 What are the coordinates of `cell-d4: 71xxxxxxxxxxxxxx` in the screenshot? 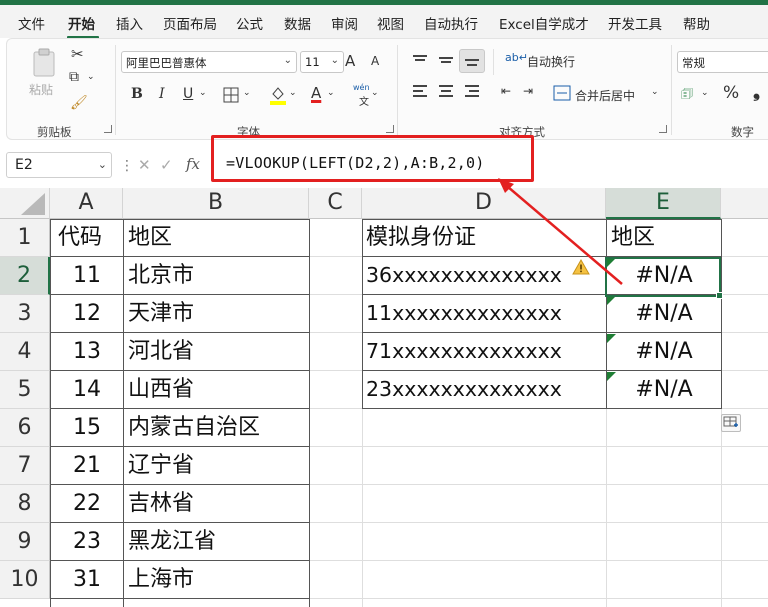 It's located at (485, 352).